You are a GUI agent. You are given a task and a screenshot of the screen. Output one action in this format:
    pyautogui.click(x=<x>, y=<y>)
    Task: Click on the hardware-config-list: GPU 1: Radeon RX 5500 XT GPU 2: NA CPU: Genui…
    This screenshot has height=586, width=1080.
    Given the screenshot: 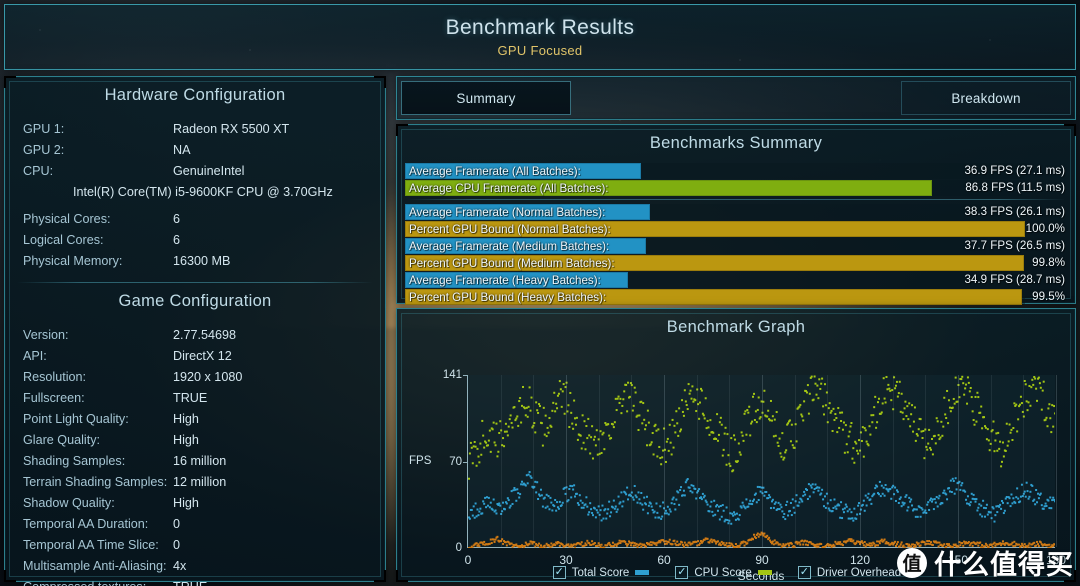 What is the action you would take?
    pyautogui.click(x=195, y=147)
    